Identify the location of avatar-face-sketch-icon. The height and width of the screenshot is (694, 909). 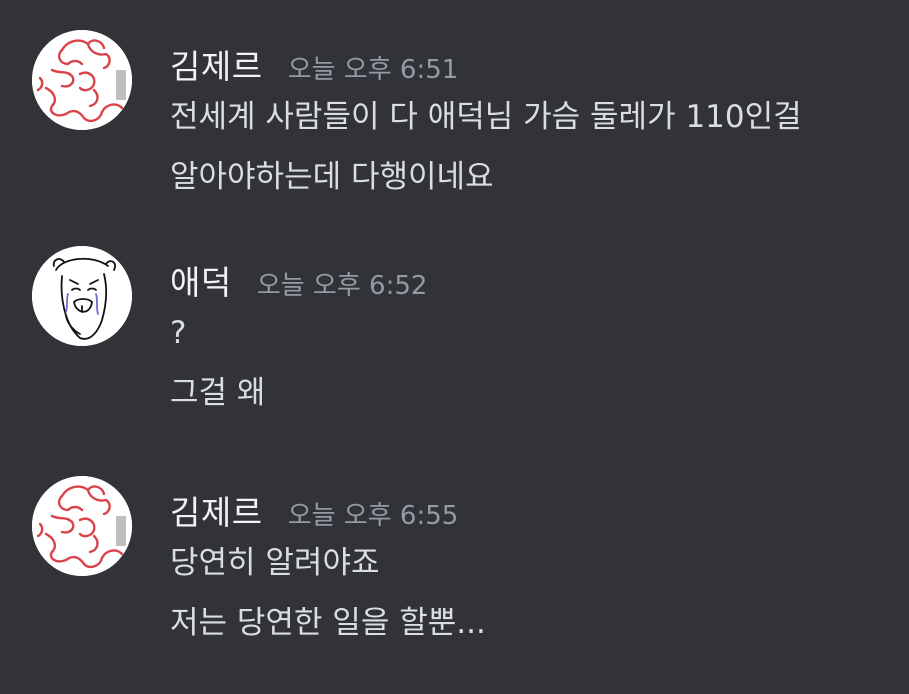
(82, 296).